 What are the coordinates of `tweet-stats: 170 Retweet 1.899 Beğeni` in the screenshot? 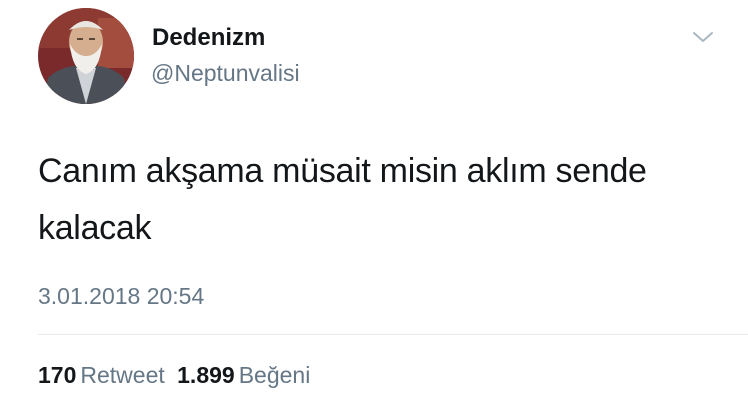 It's located at (177, 375).